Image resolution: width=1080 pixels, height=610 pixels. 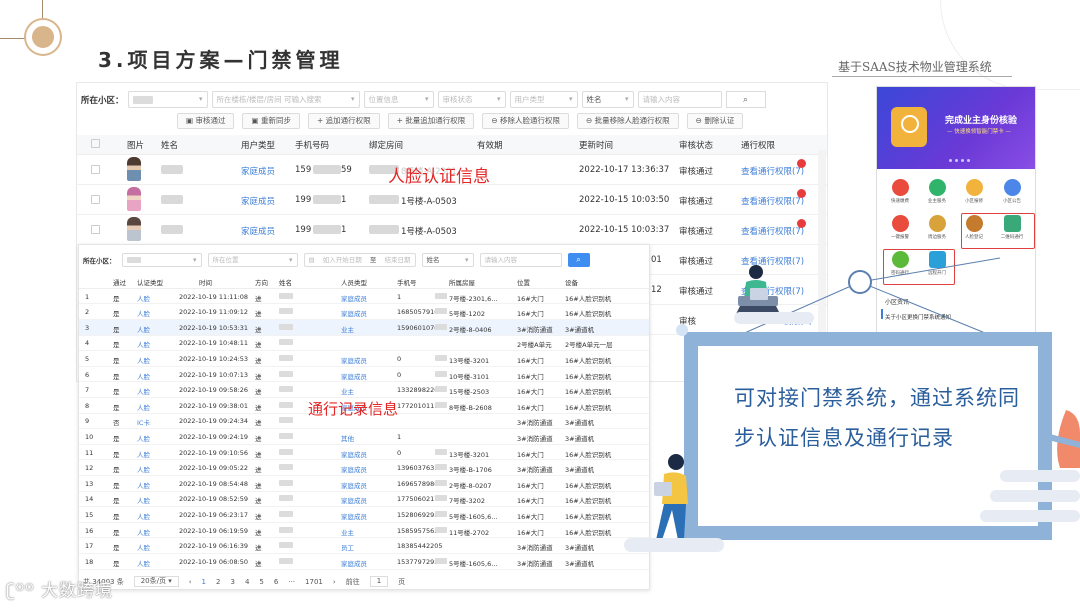 What do you see at coordinates (379, 581) in the screenshot?
I see `goto-page-input: 1` at bounding box center [379, 581].